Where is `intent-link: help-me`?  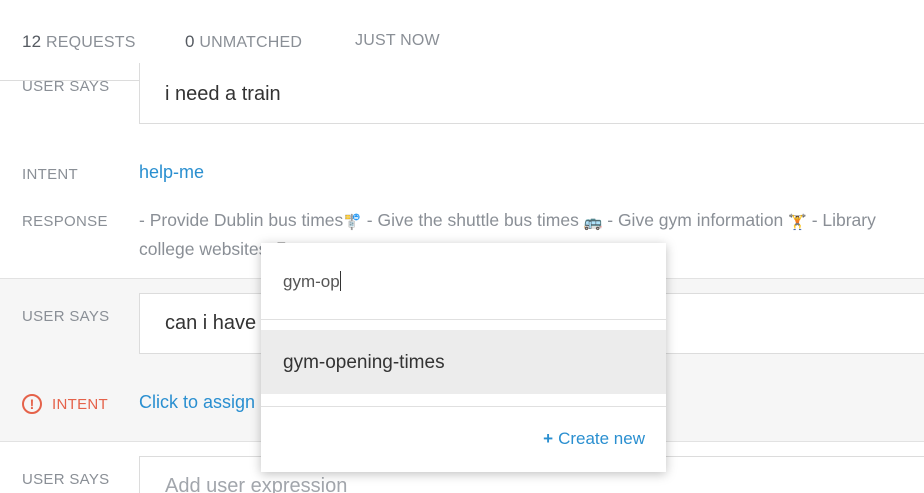 intent-link: help-me is located at coordinates (171, 172).